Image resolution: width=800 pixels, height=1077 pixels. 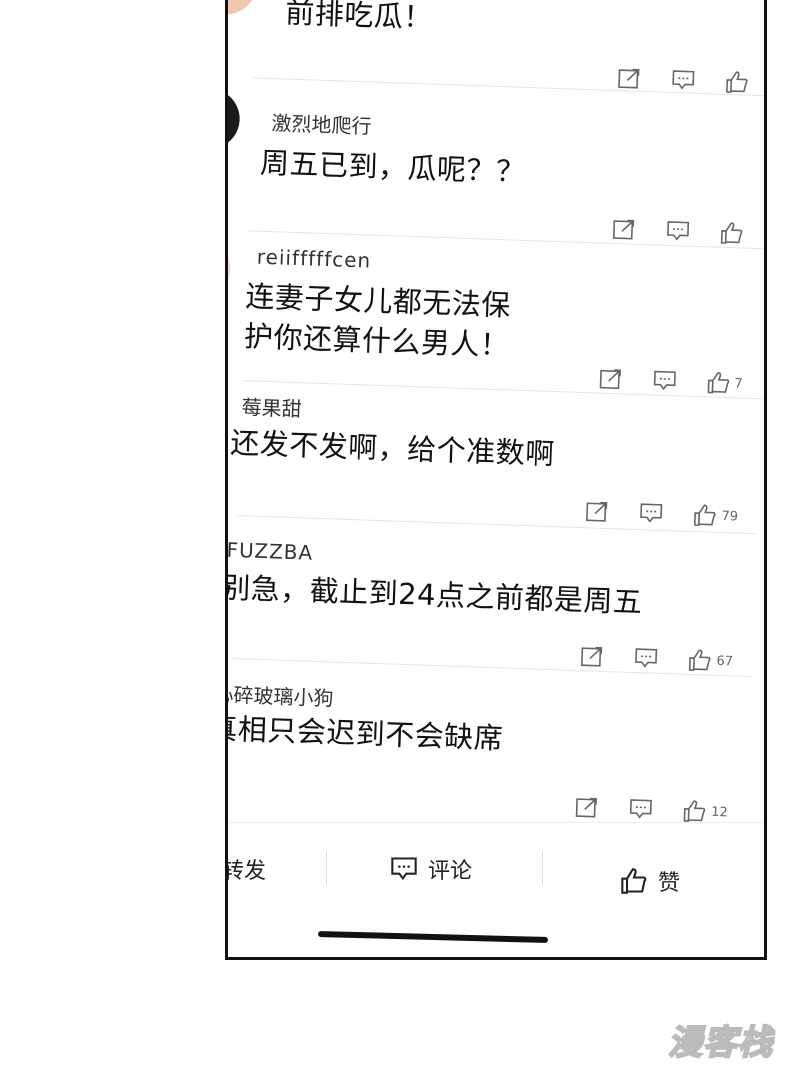 I want to click on repost-label: 转发, so click(x=246, y=871).